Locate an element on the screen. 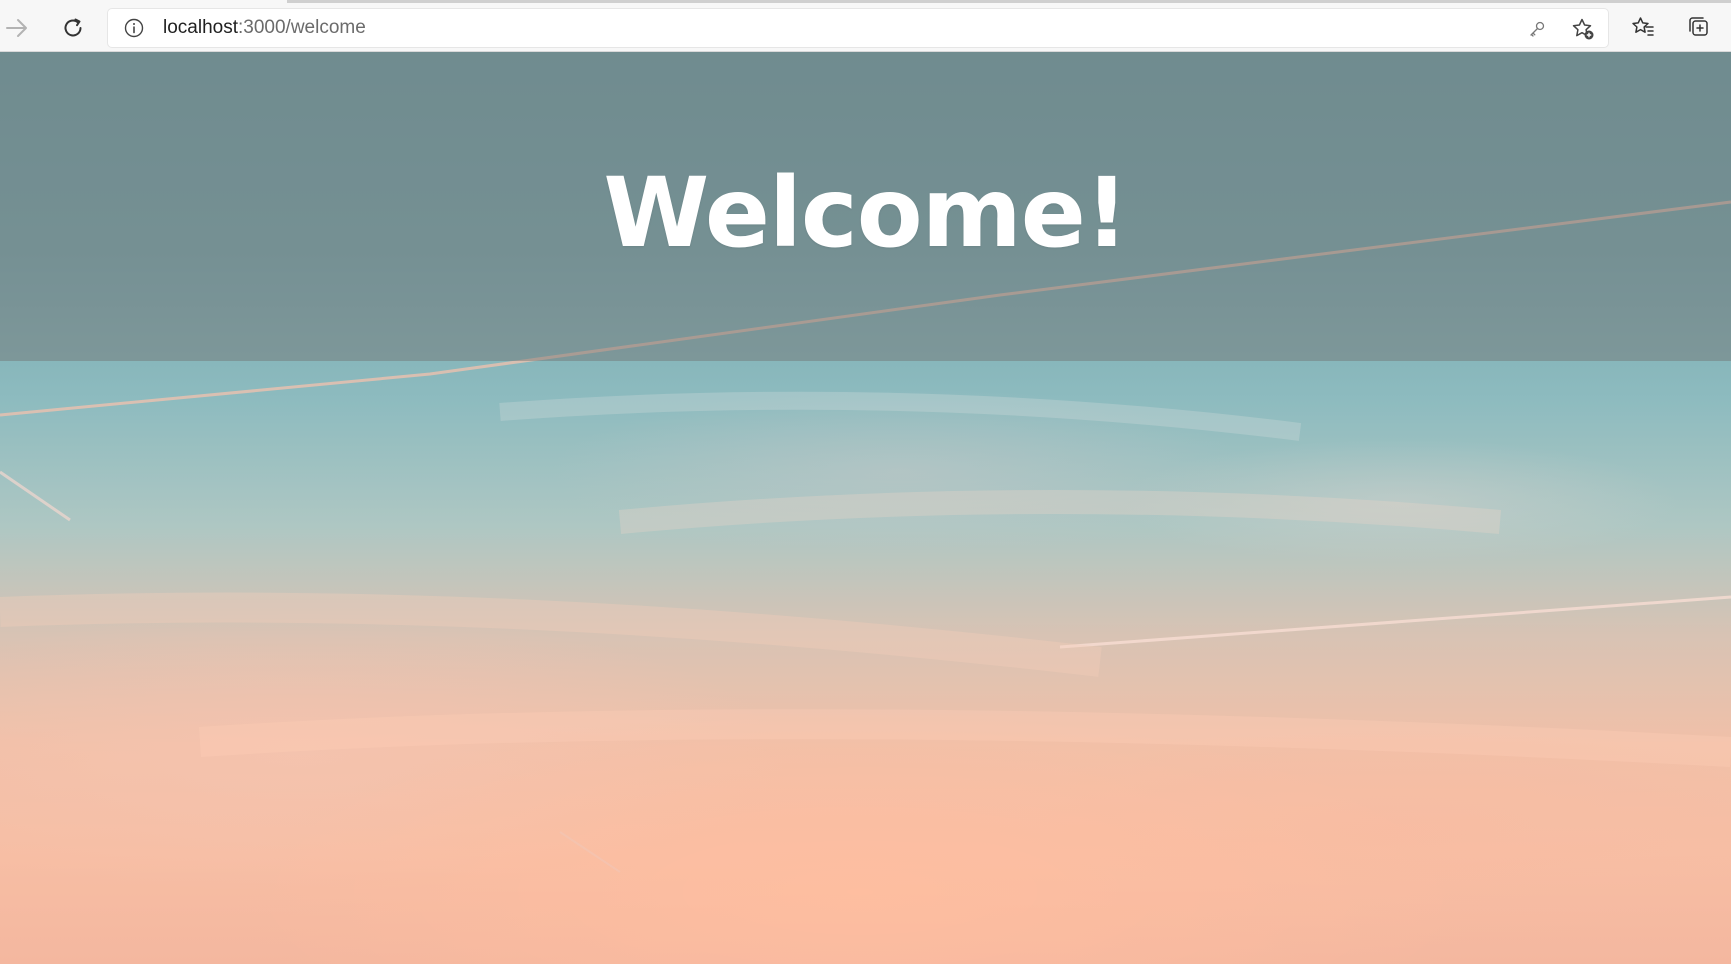  refresh-icon is located at coordinates (73, 28).